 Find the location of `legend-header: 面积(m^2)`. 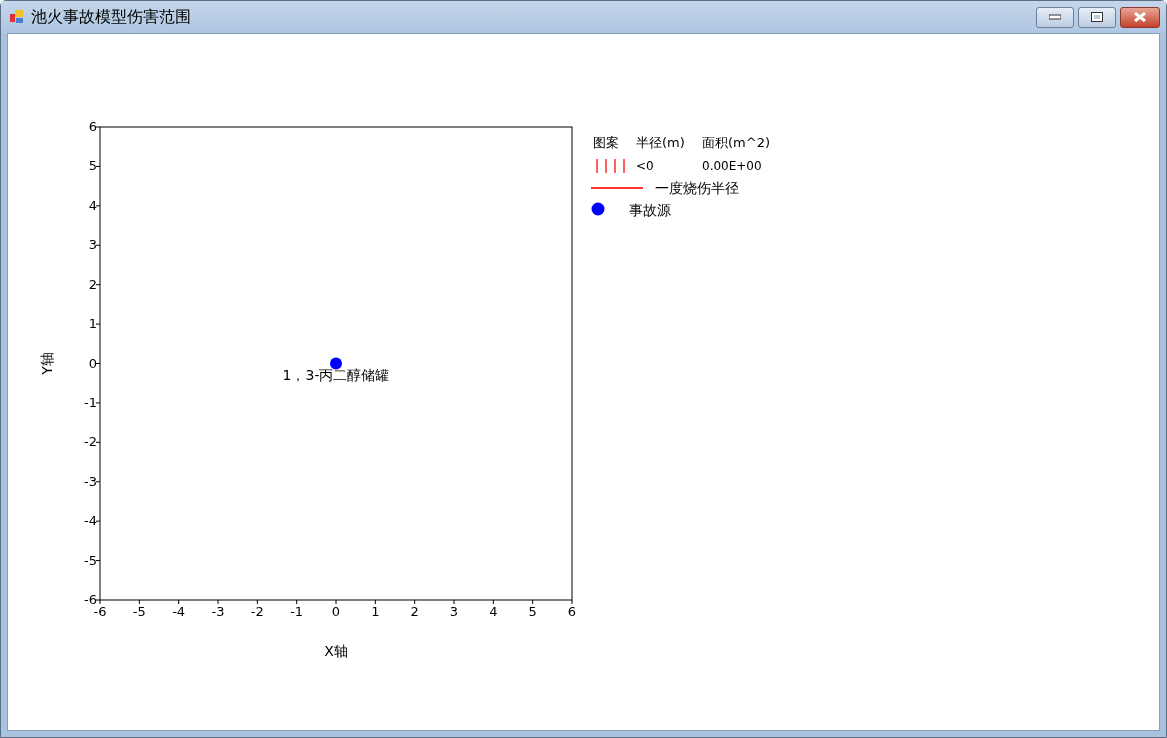

legend-header: 面积(m^2) is located at coordinates (736, 142).